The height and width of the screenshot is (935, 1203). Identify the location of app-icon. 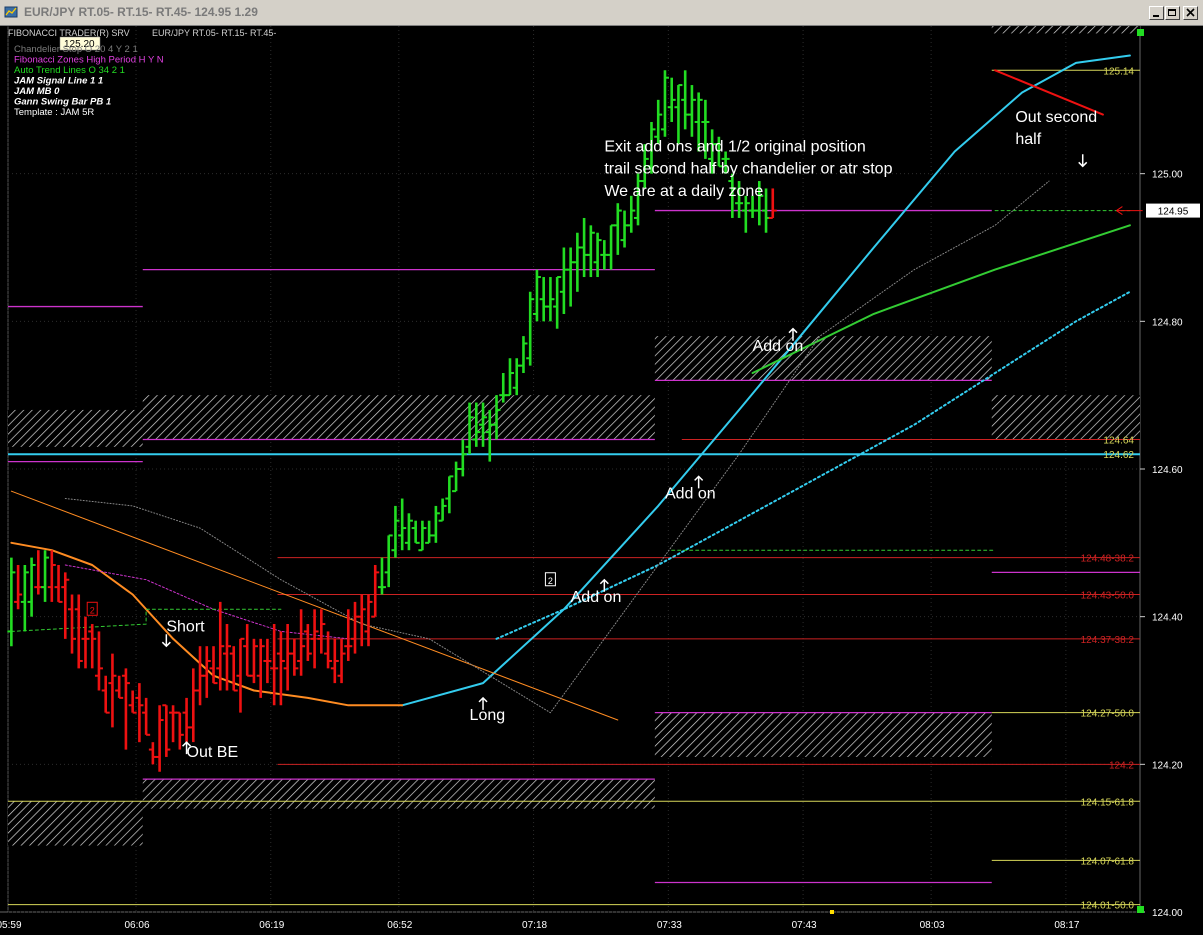
(11, 12).